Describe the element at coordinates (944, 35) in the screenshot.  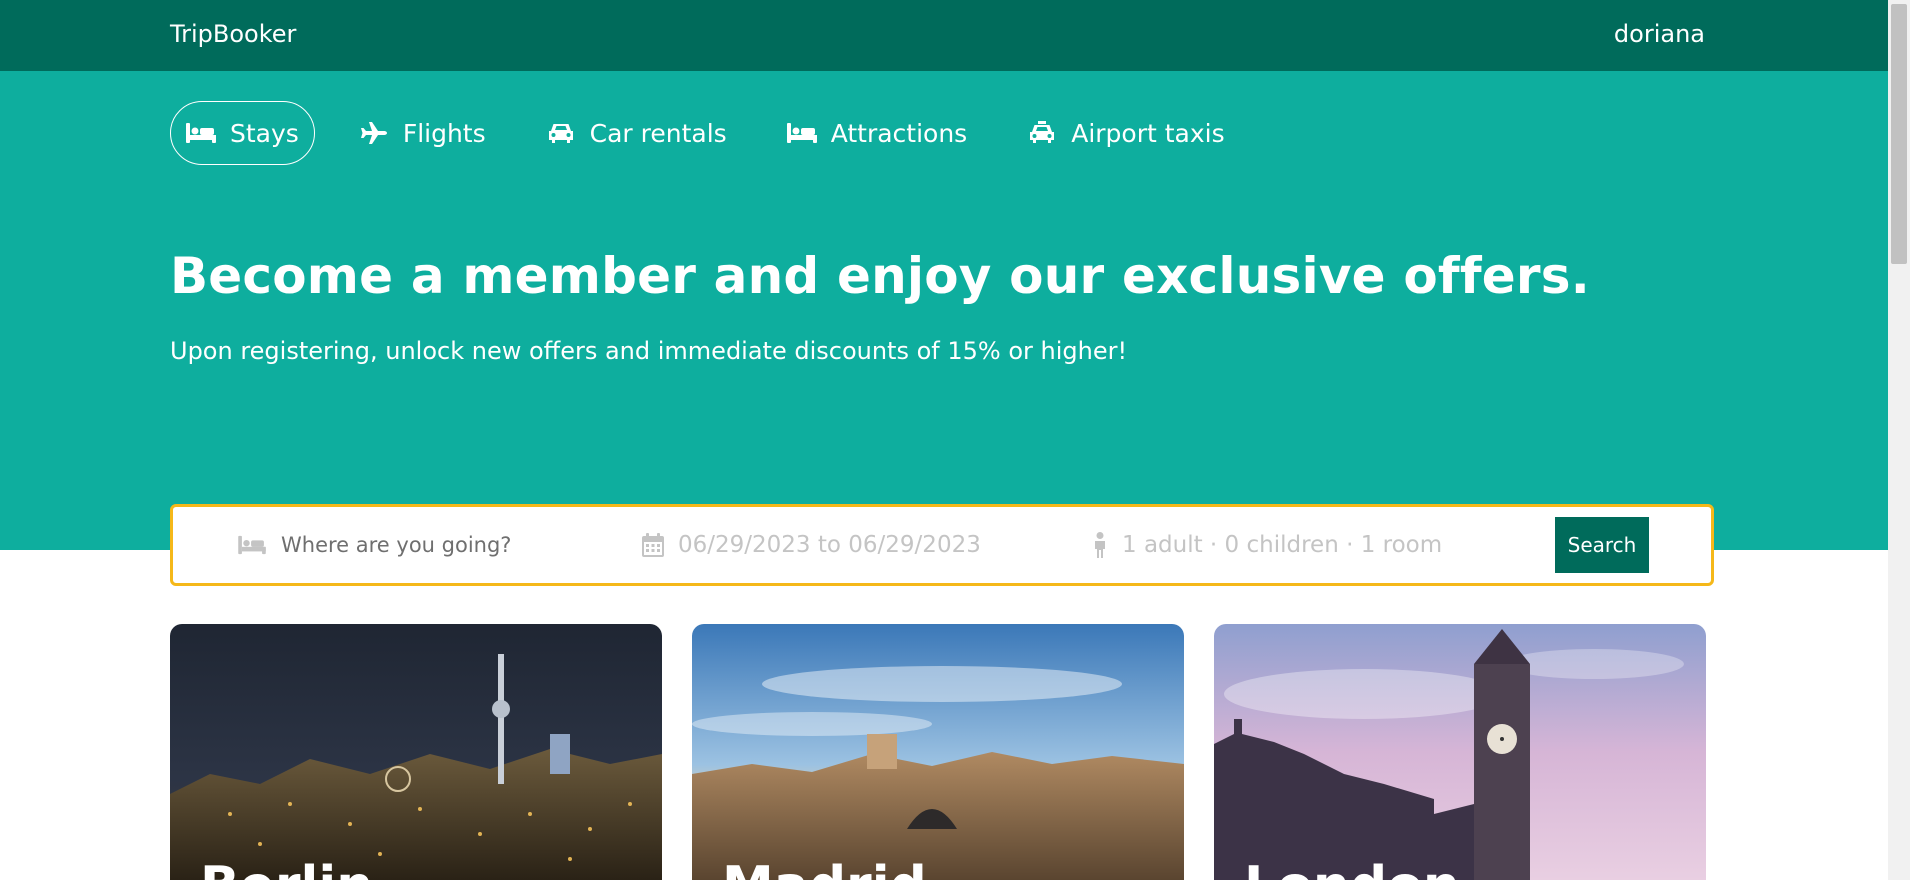
I see `top-bar: TripBooker doriana` at that location.